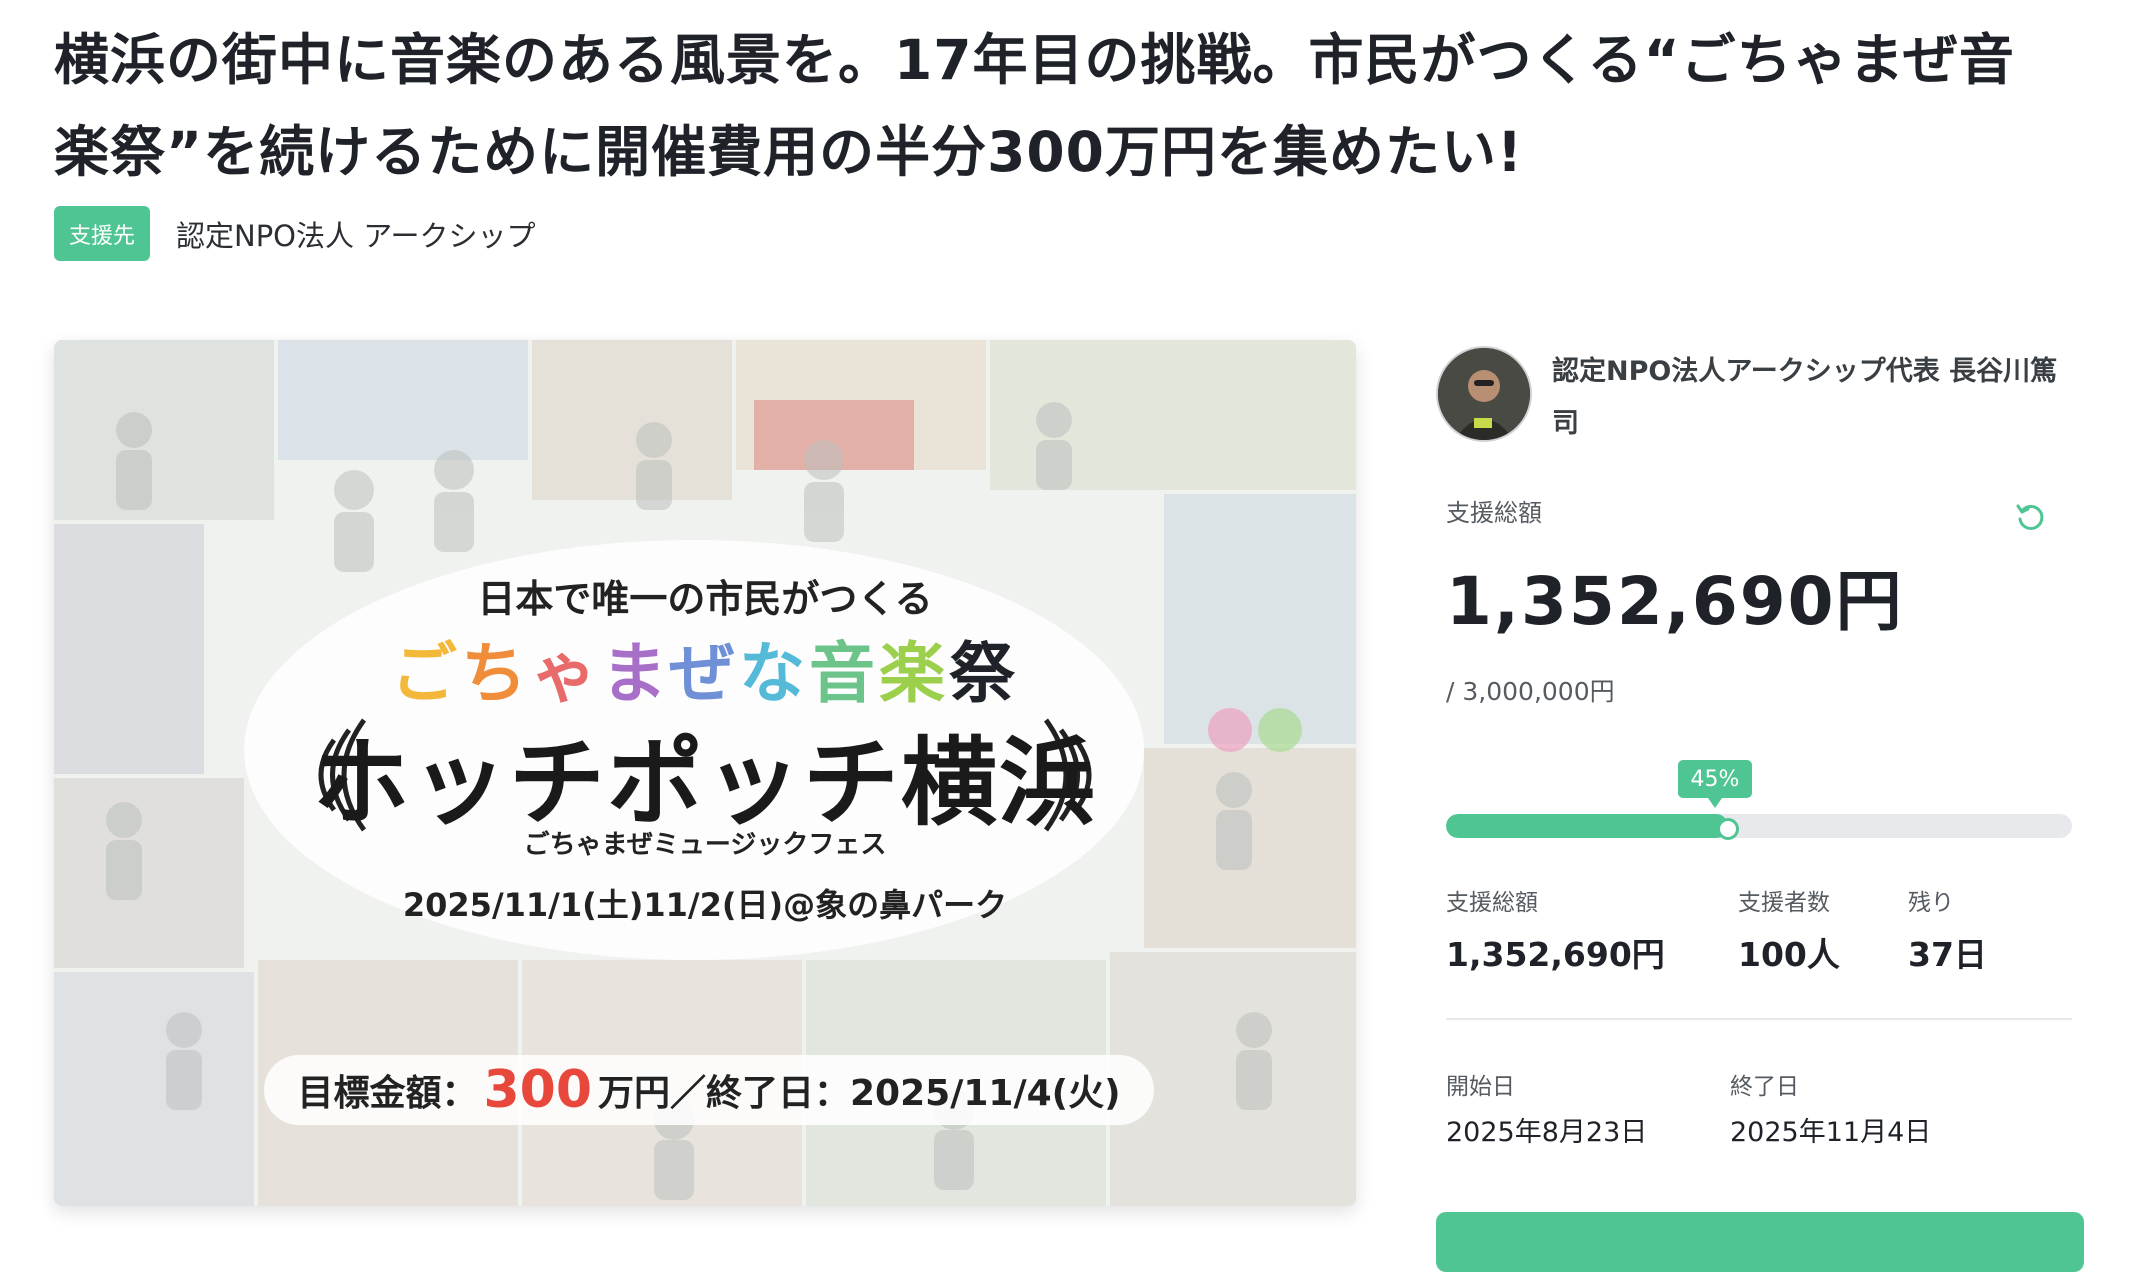 This screenshot has height=1272, width=2132. I want to click on organization-row: 支援先 認定NPO法人 アークシップ, so click(295, 233).